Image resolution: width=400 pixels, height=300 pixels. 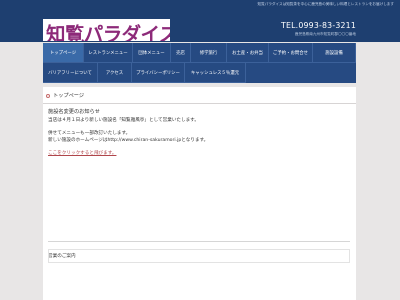 I want to click on header-tagline: 知覧パラダイスは知覧茶を中心に鹿児島の美味しい料理とレストランをお届けします, so click(x=325, y=4).